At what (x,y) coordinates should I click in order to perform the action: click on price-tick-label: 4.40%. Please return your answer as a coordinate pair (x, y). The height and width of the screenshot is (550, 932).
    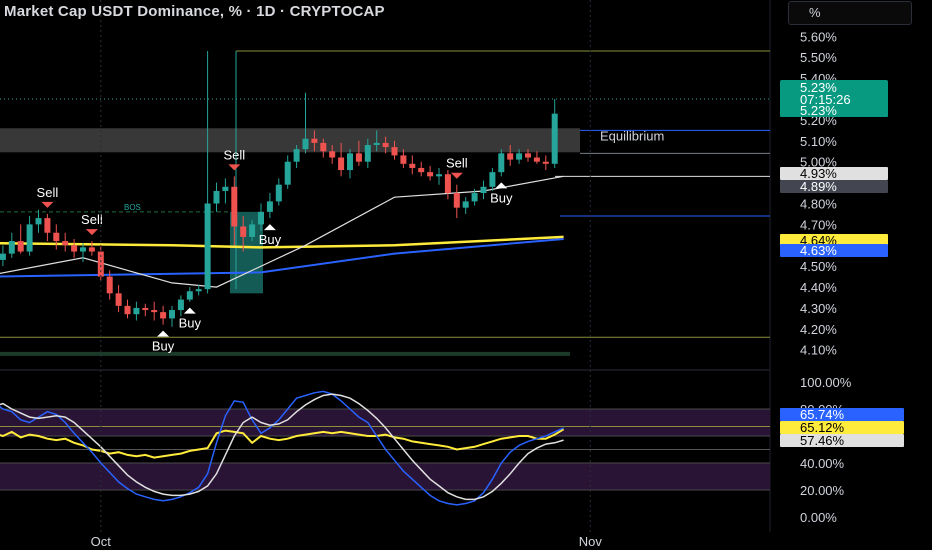
    Looking at the image, I should click on (818, 287).